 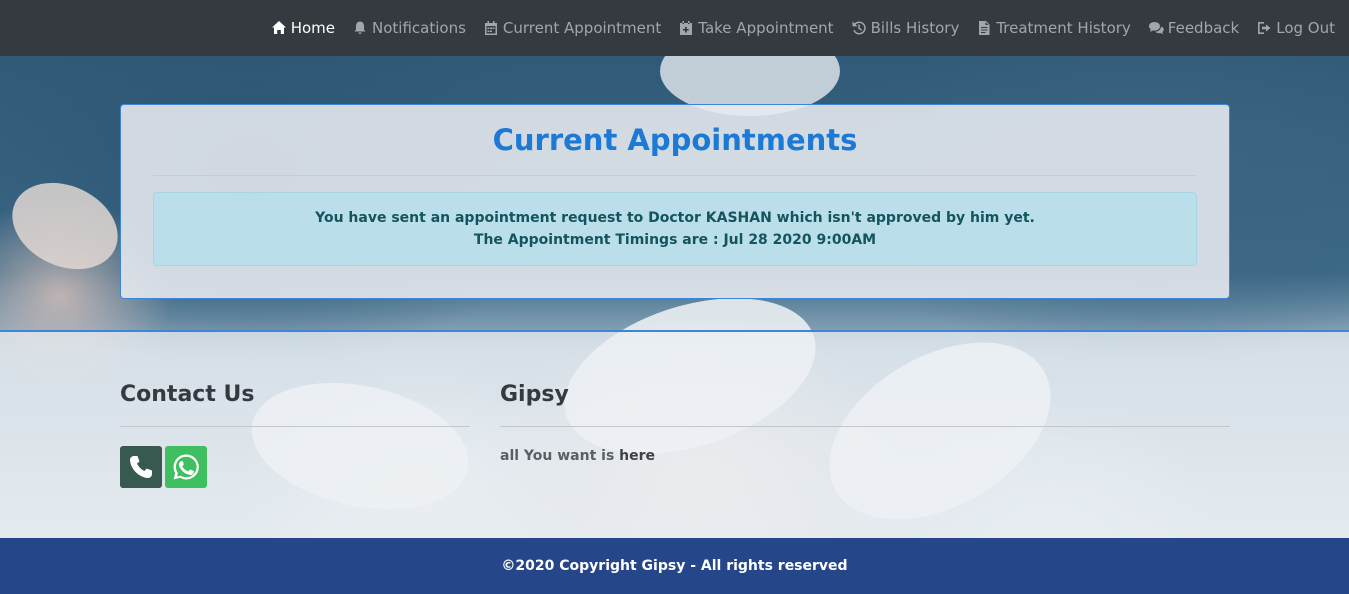 I want to click on history-icon, so click(x=859, y=28).